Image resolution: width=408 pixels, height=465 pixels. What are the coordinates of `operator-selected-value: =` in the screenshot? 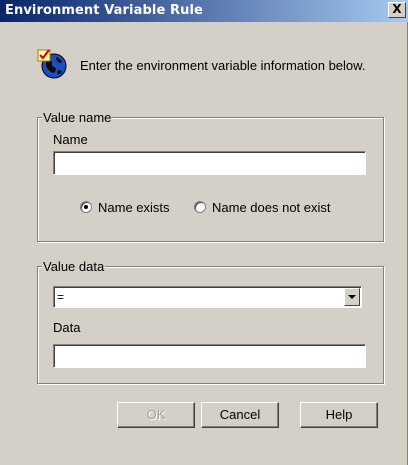 It's located at (61, 297).